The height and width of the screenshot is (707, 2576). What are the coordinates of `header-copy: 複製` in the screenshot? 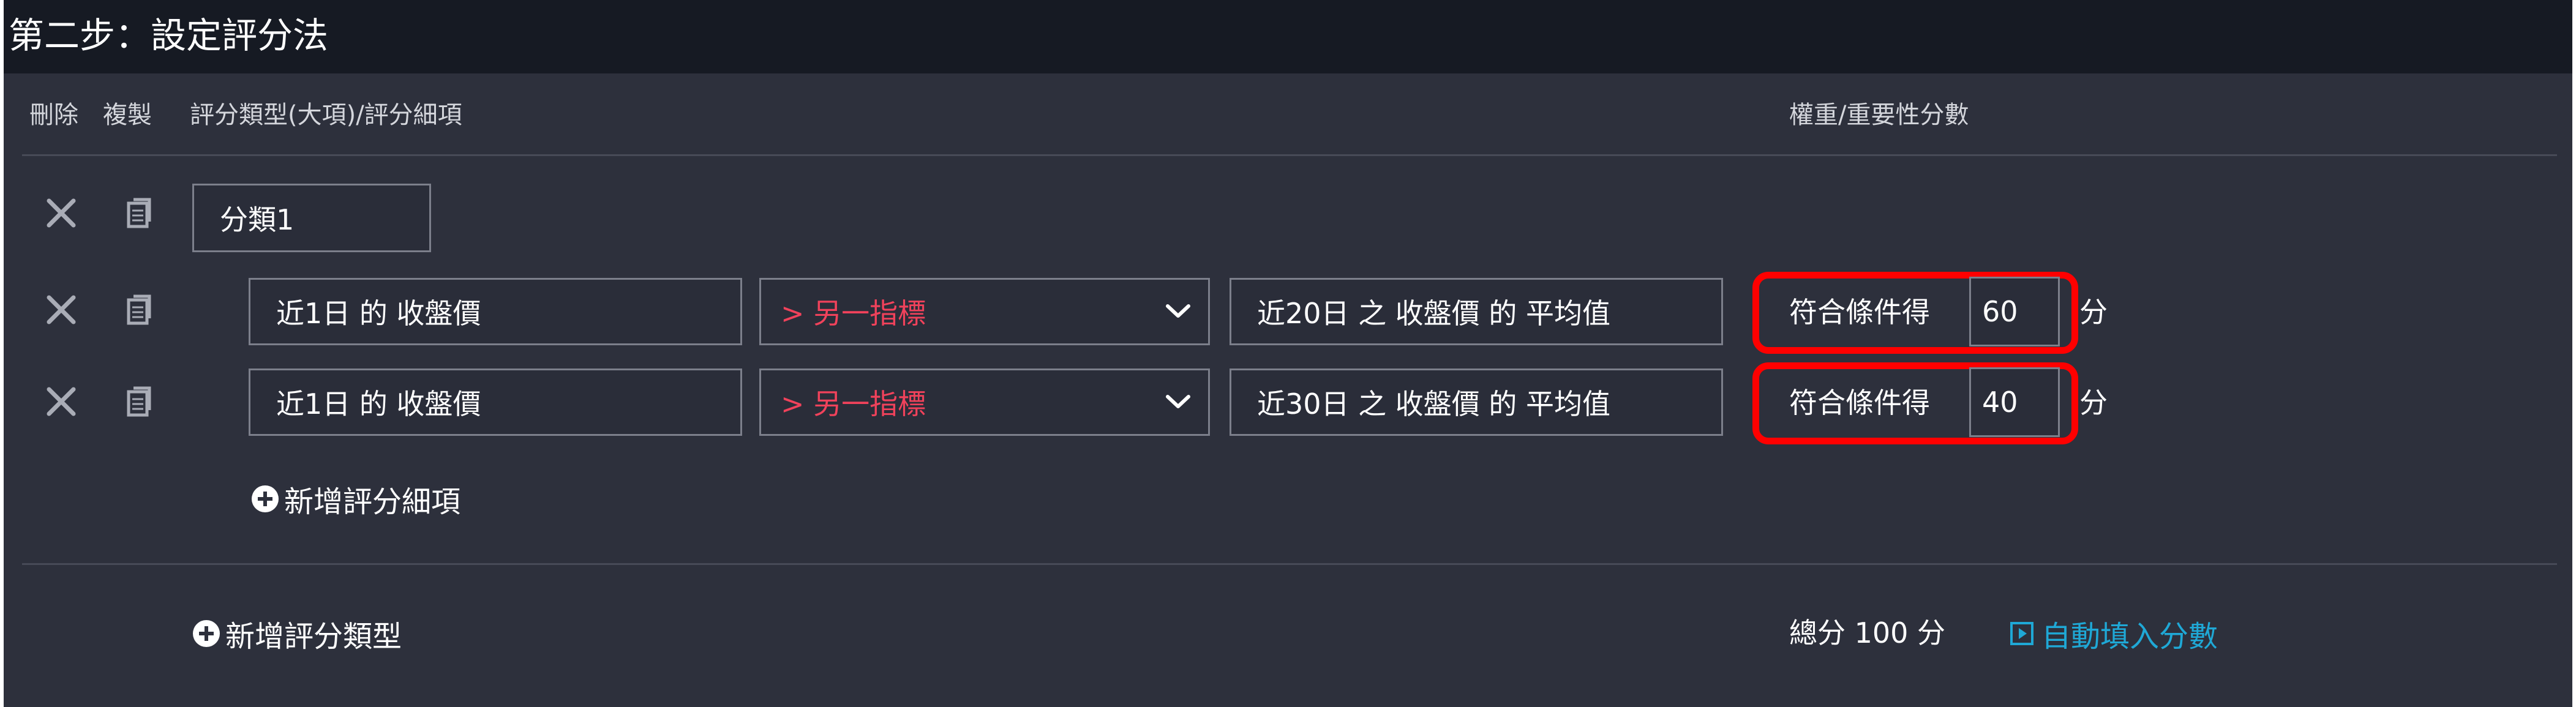 It's located at (127, 115).